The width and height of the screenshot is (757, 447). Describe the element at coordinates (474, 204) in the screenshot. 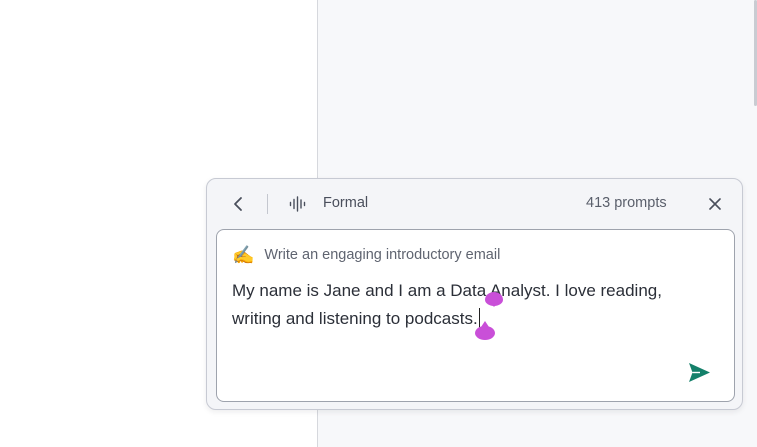

I see `panel-header: Formal 413 prompts` at that location.